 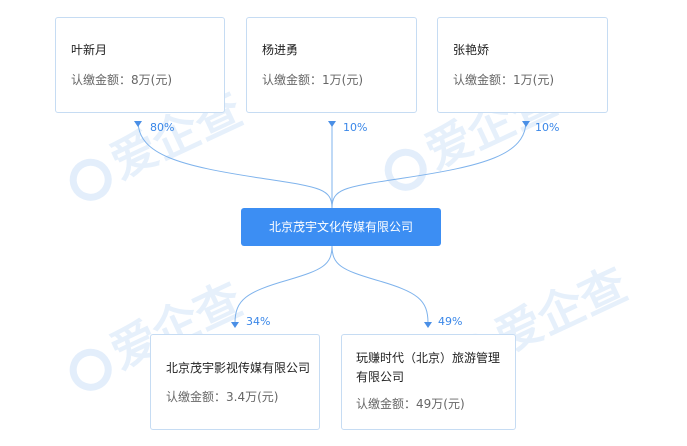 I want to click on shareholder-amount: 认缴金额：8万(元), so click(x=121, y=80).